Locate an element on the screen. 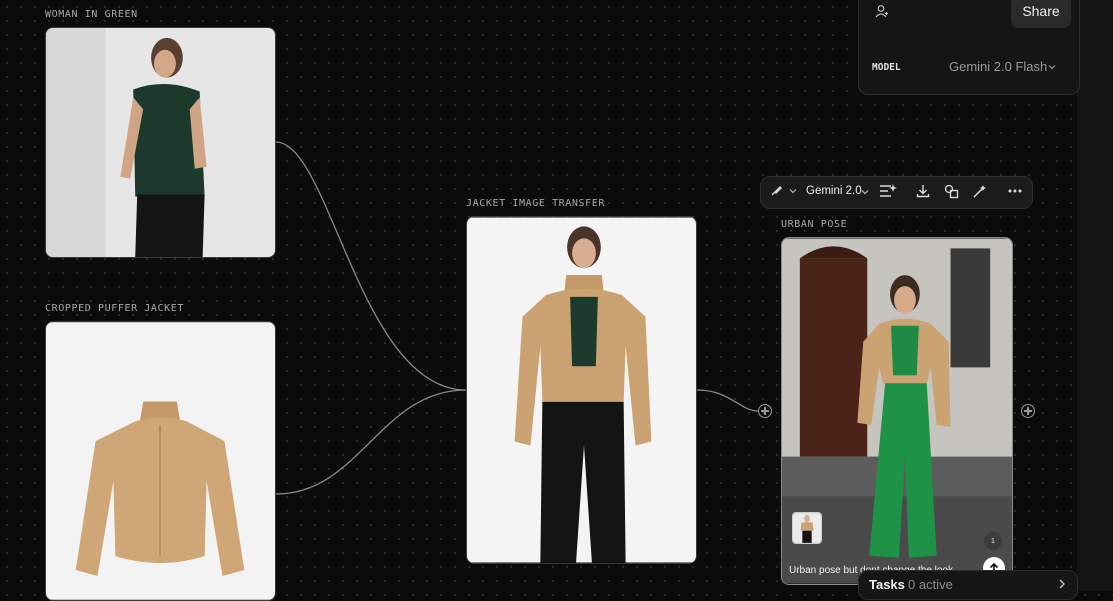 The height and width of the screenshot is (601, 1113). jacket-transfer-illustration is located at coordinates (581, 390).